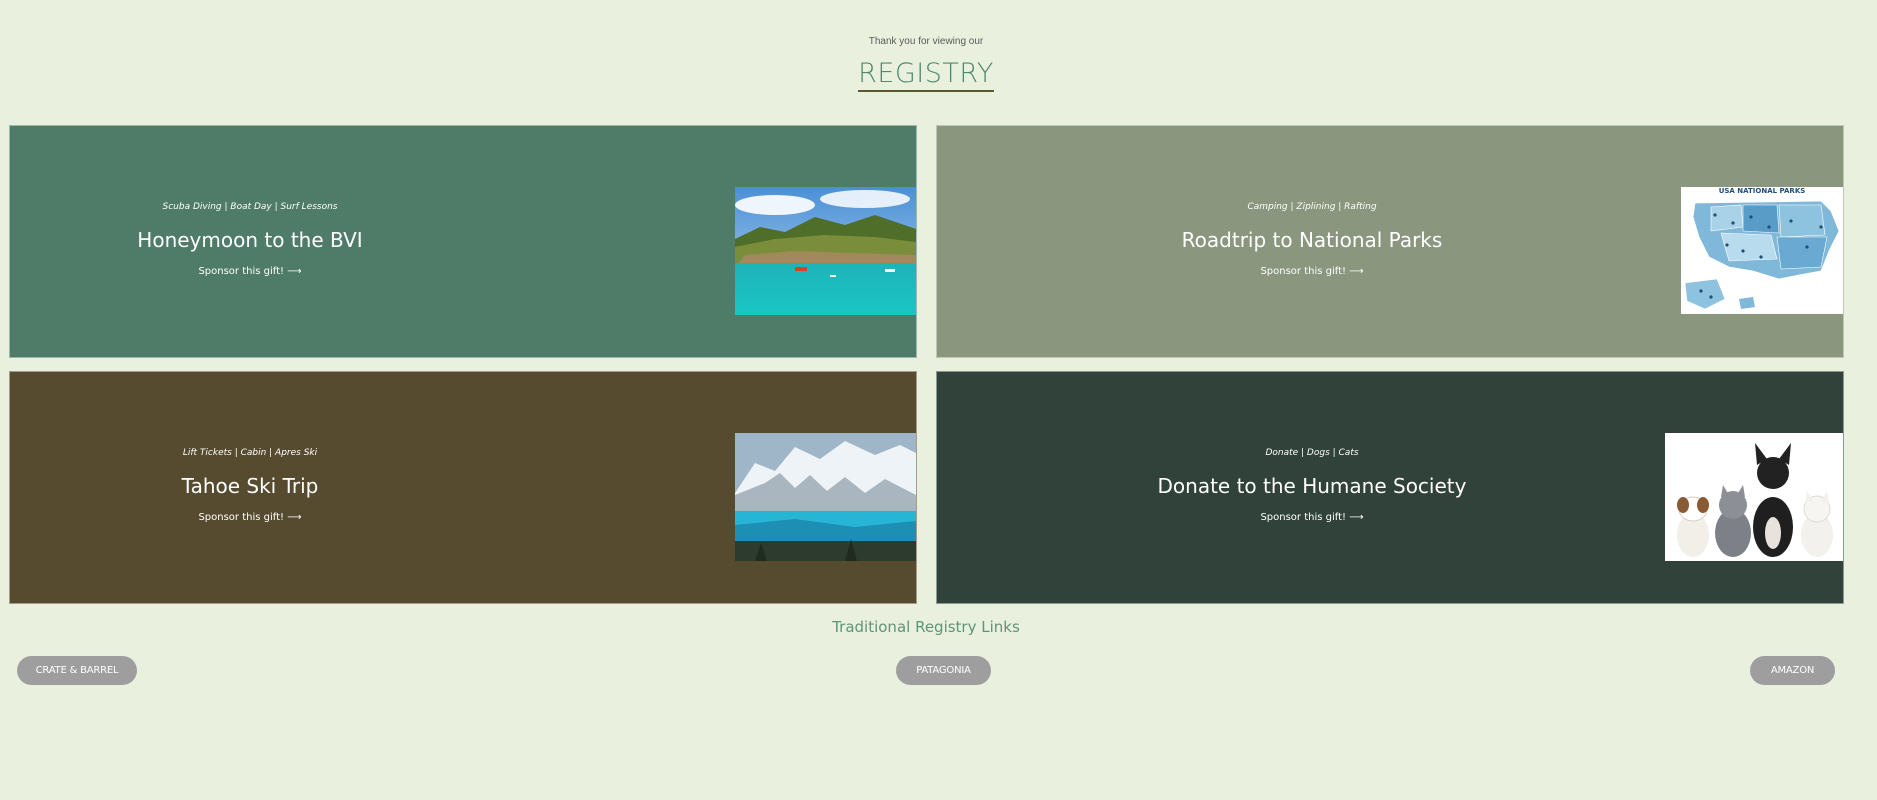  What do you see at coordinates (926, 627) in the screenshot?
I see `traditional-registry-title: Traditional Registry Links` at bounding box center [926, 627].